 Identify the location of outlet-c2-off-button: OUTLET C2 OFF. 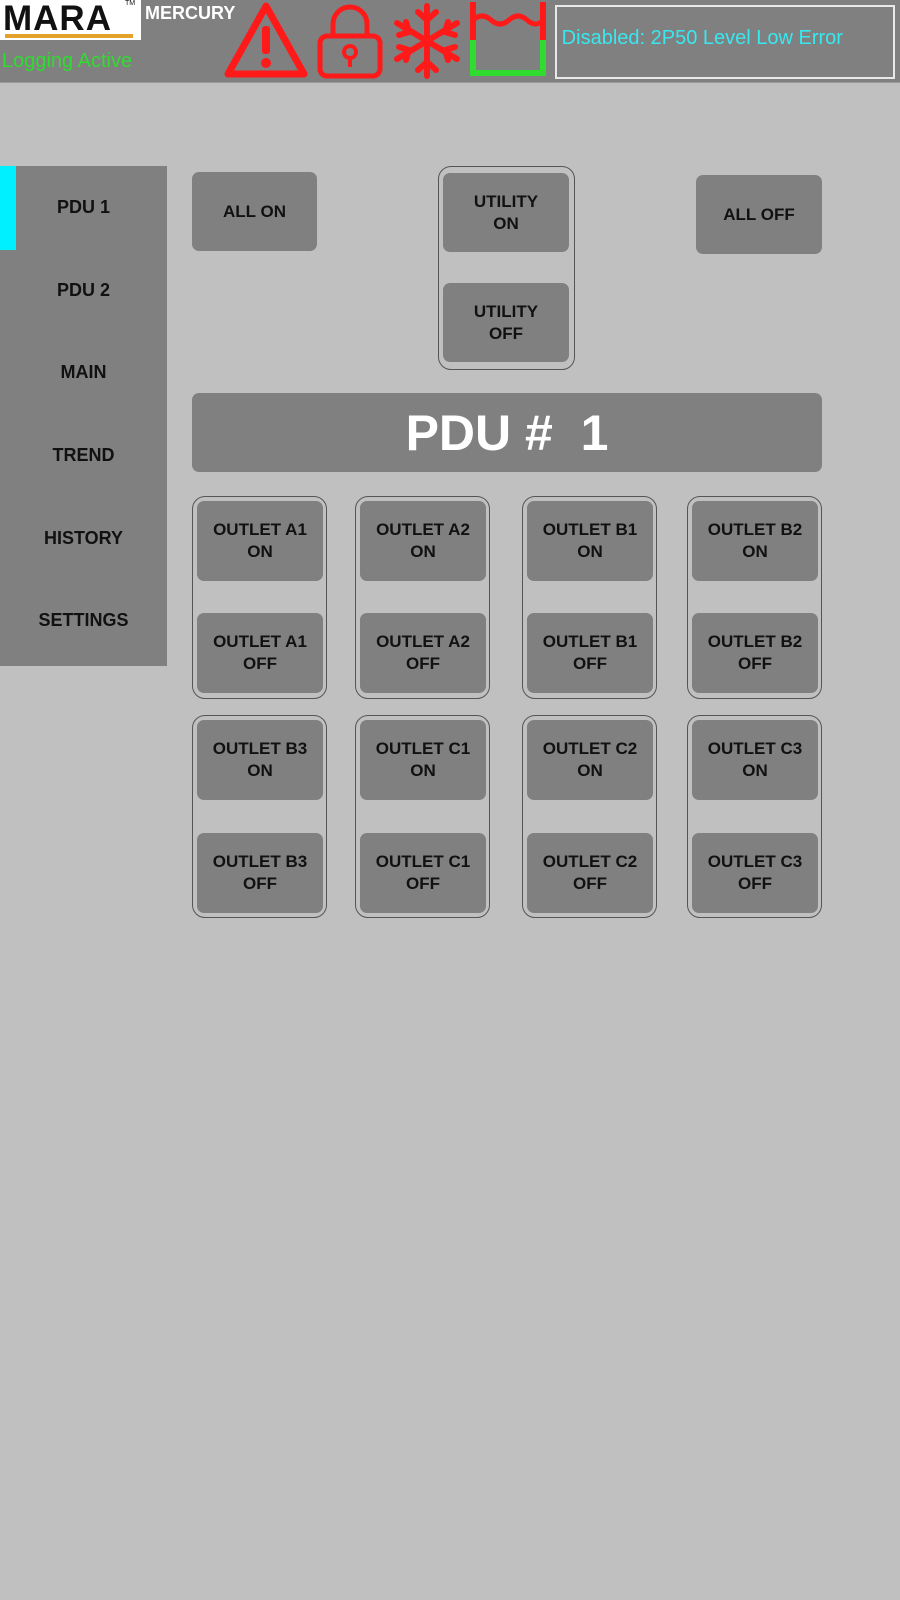
(590, 873).